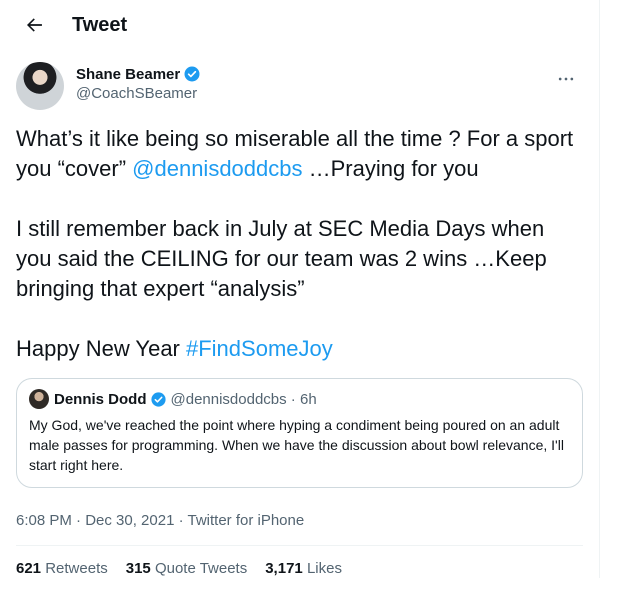 The image size is (617, 590). I want to click on page-title: Tweet, so click(100, 24).